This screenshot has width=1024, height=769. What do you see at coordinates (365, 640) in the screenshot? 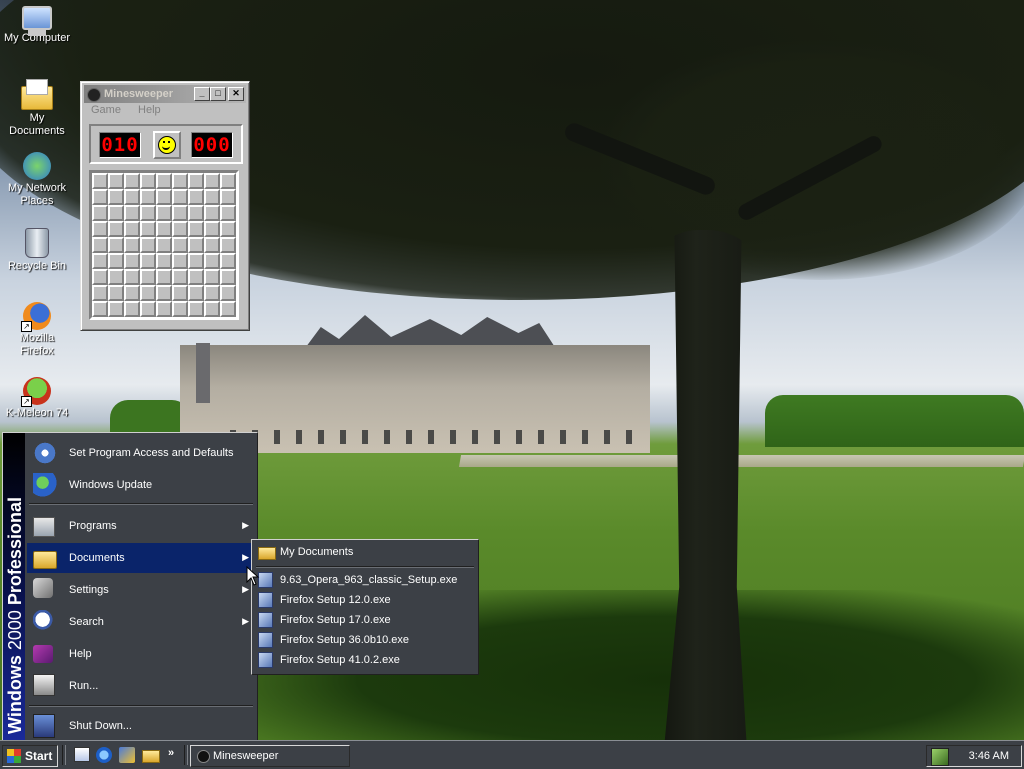
I see `submenu-item-firefox-36: Firefox Setup 36.0b10.exe` at bounding box center [365, 640].